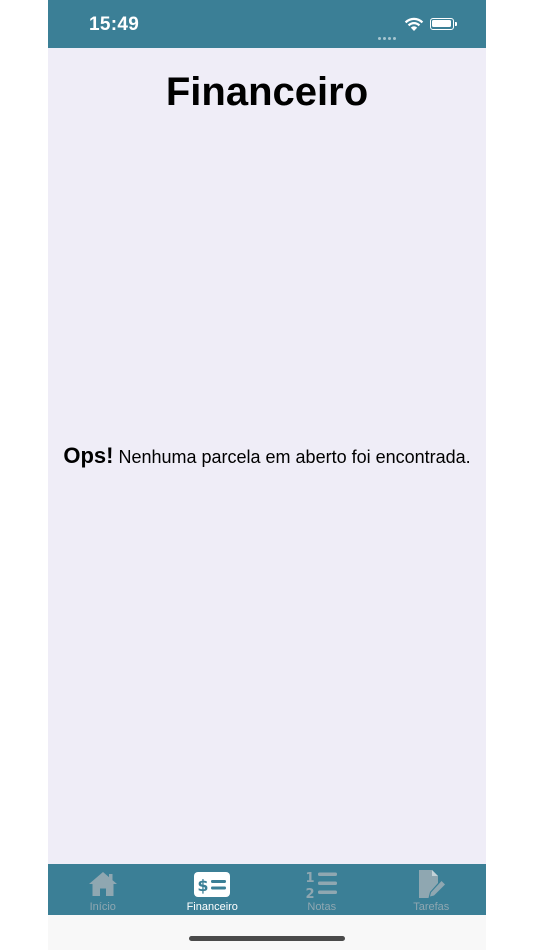  I want to click on tab-label: Financeiro, so click(212, 907).